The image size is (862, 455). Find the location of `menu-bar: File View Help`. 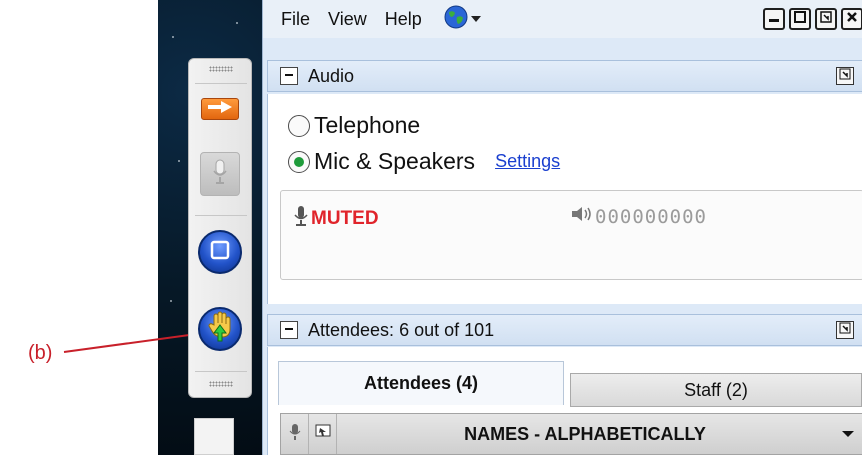

menu-bar: File View Help is located at coordinates (562, 19).